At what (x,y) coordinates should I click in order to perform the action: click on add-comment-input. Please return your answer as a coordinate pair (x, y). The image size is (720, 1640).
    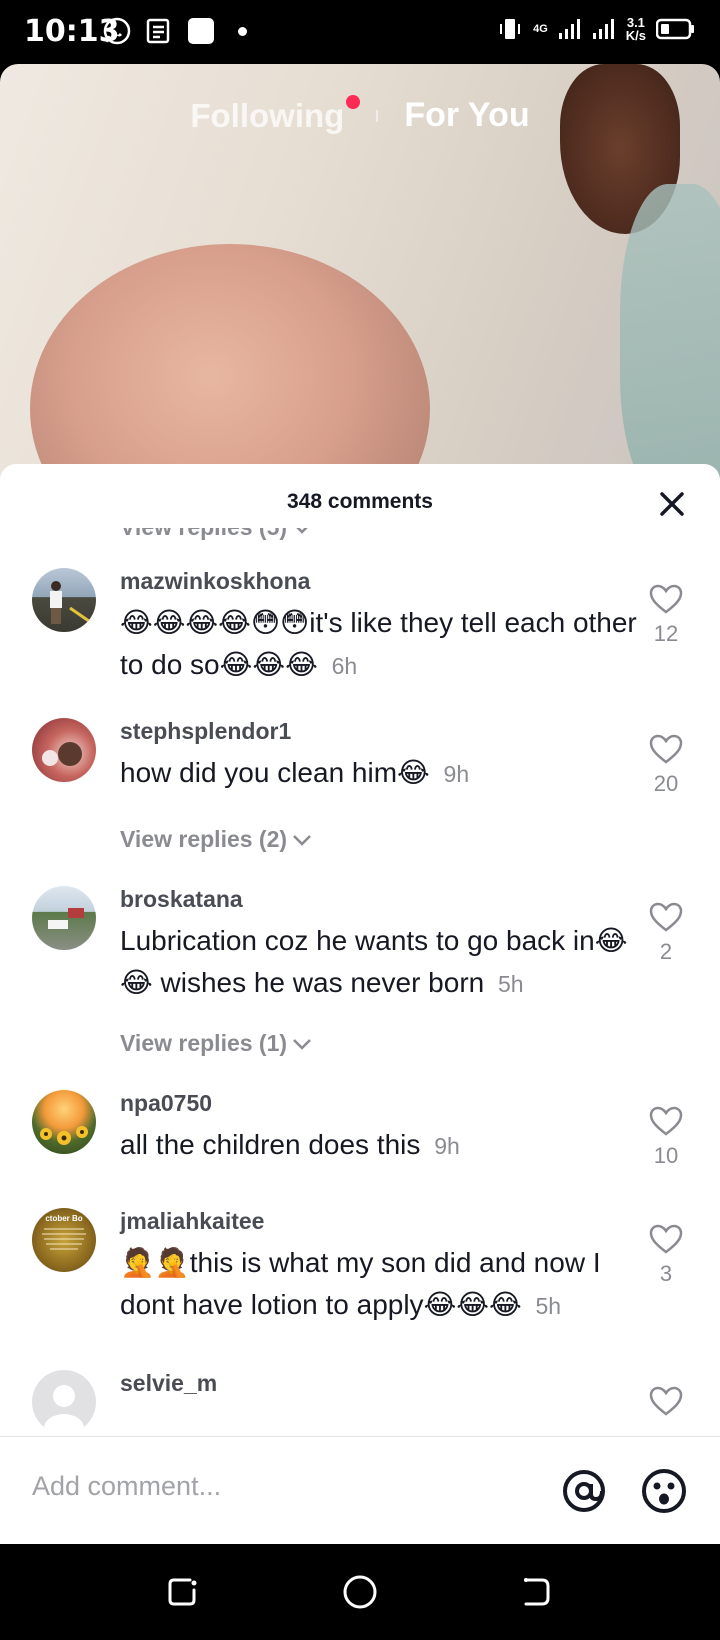
    Looking at the image, I should click on (252, 1486).